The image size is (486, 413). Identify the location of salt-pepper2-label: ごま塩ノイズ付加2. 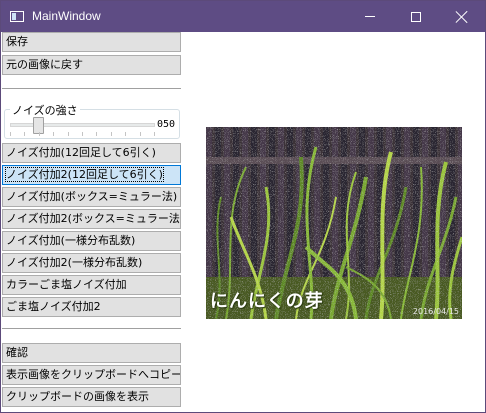
(53, 306).